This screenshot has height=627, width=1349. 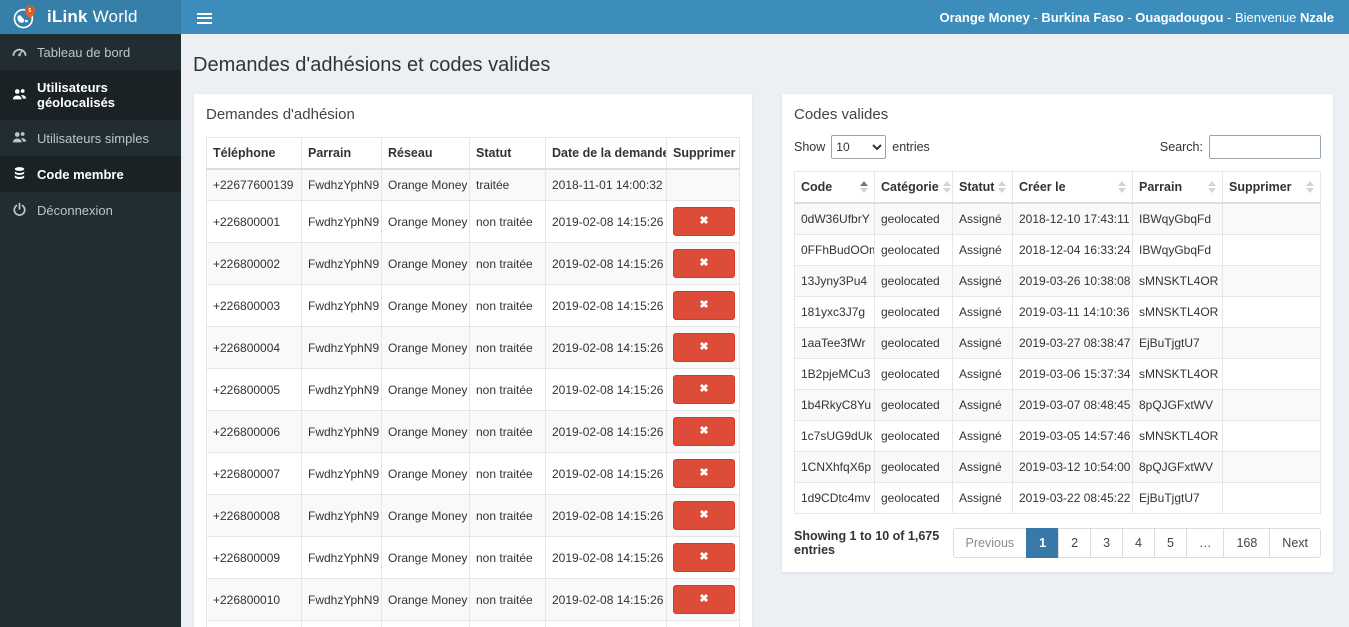 I want to click on requests-panel-title: Demandes d'adhésion, so click(x=280, y=114).